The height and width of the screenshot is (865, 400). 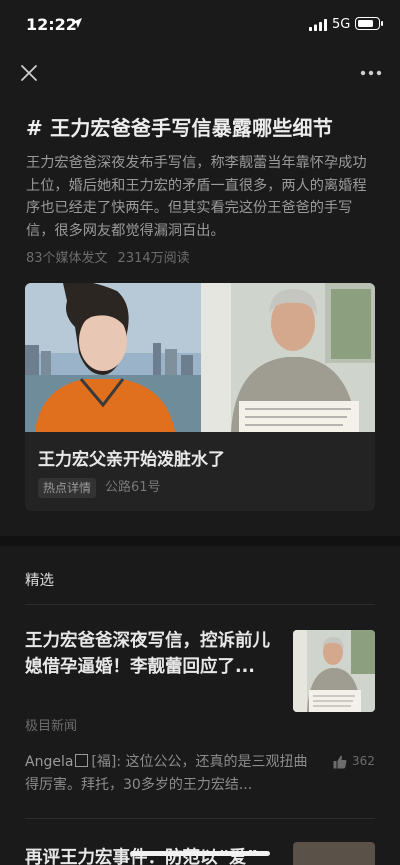 I want to click on status-bar: 12:22 5G, so click(x=200, y=25).